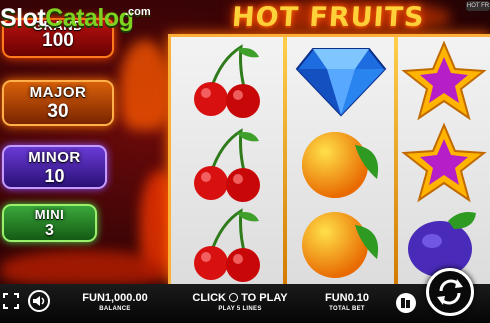 The width and height of the screenshot is (490, 323). I want to click on jackpot-mini: MINI 3, so click(49, 223).